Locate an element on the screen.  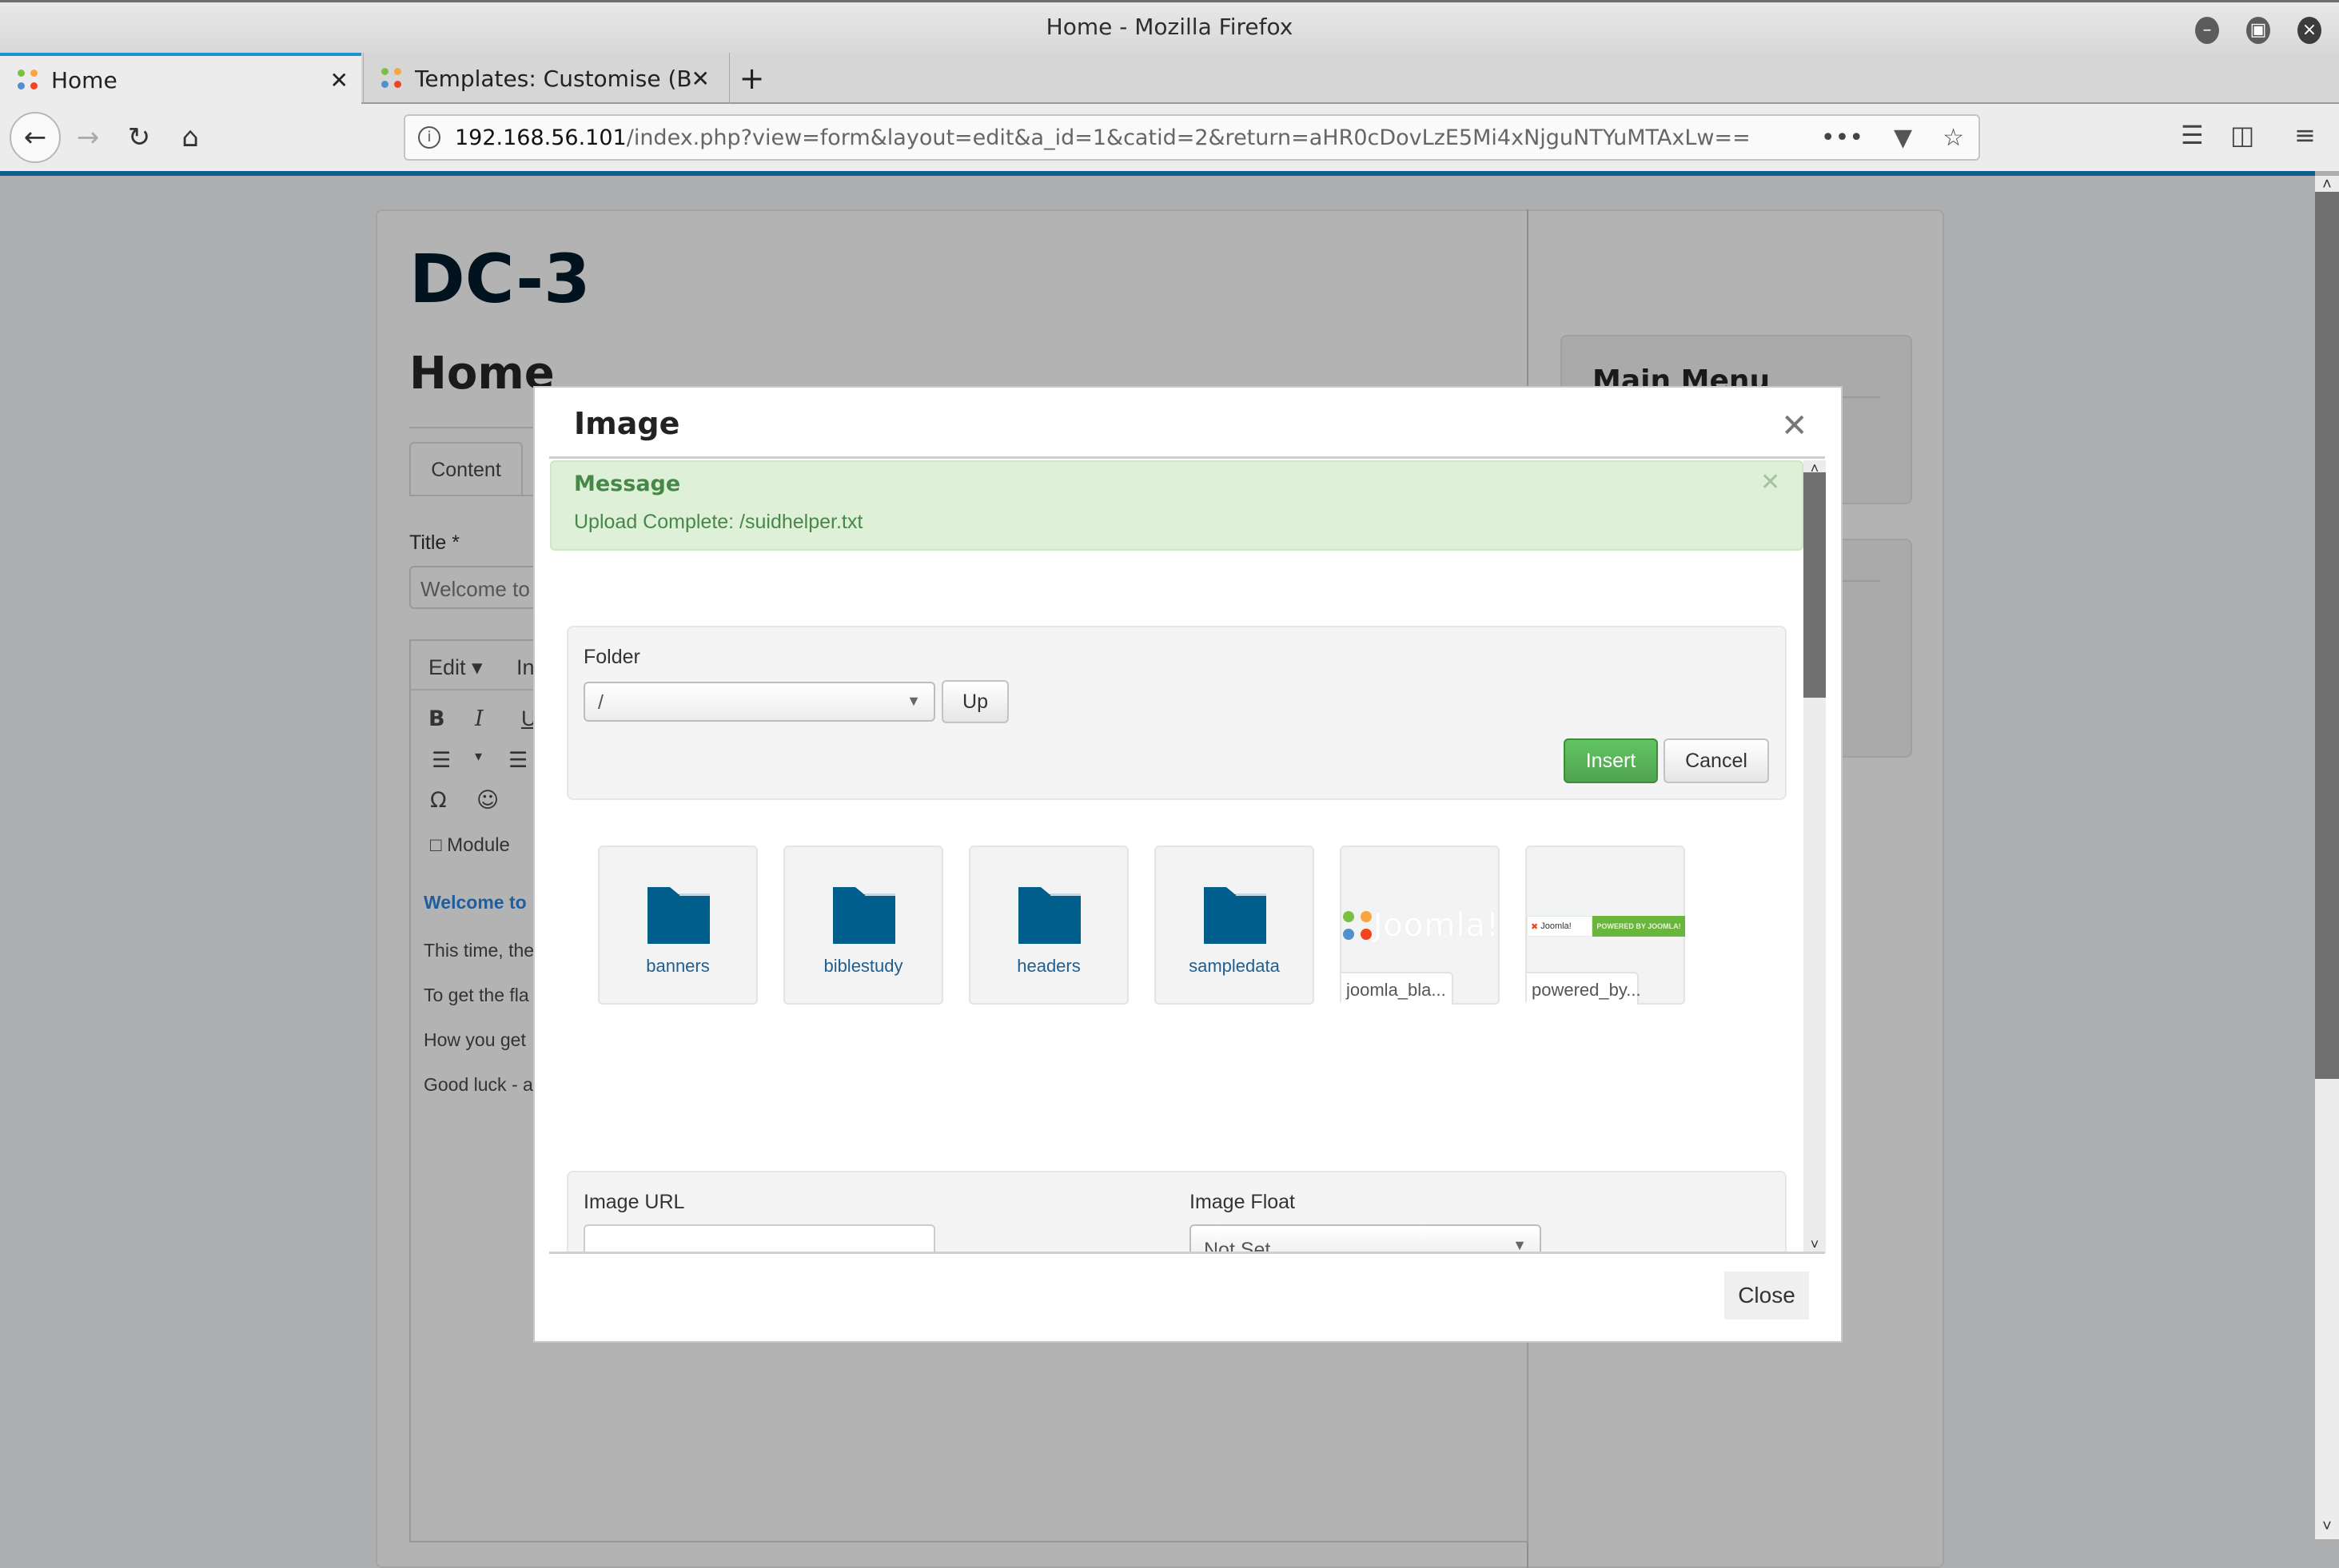
reload-icon: ↻ is located at coordinates (139, 137).